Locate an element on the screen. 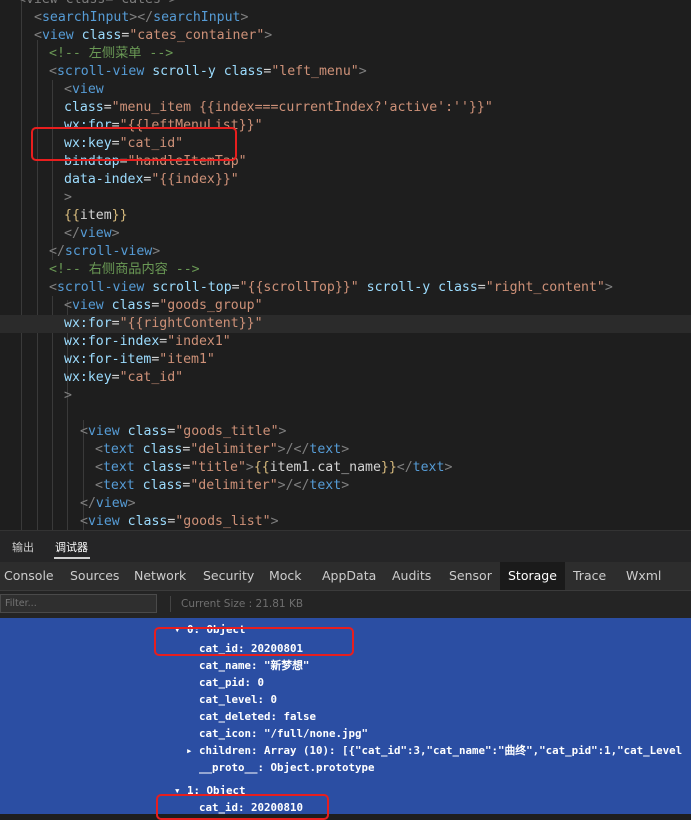  code-token: >/</ is located at coordinates (293, 485).